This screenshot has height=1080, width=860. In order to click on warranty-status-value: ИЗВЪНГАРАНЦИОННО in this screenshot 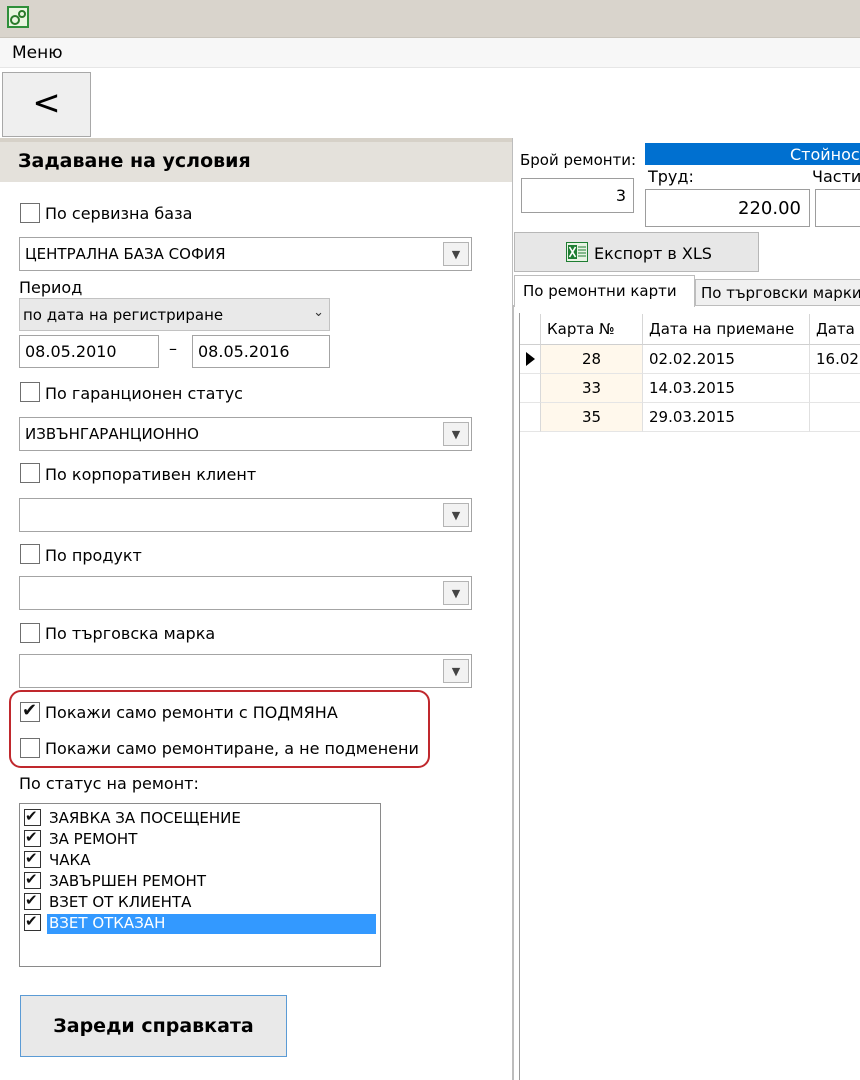, I will do `click(112, 434)`.